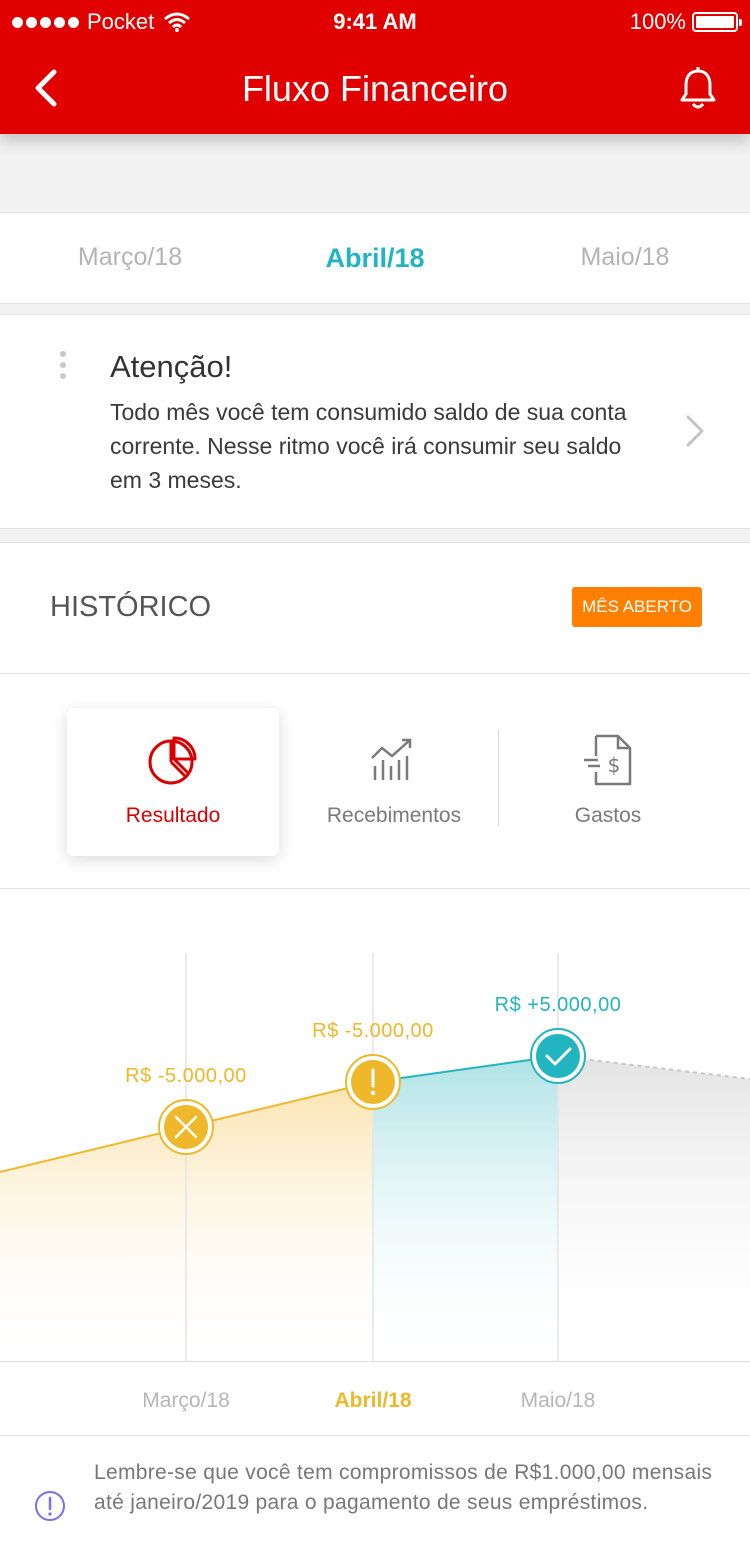  What do you see at coordinates (131, 607) in the screenshot?
I see `historico-title: HISTÓRICO` at bounding box center [131, 607].